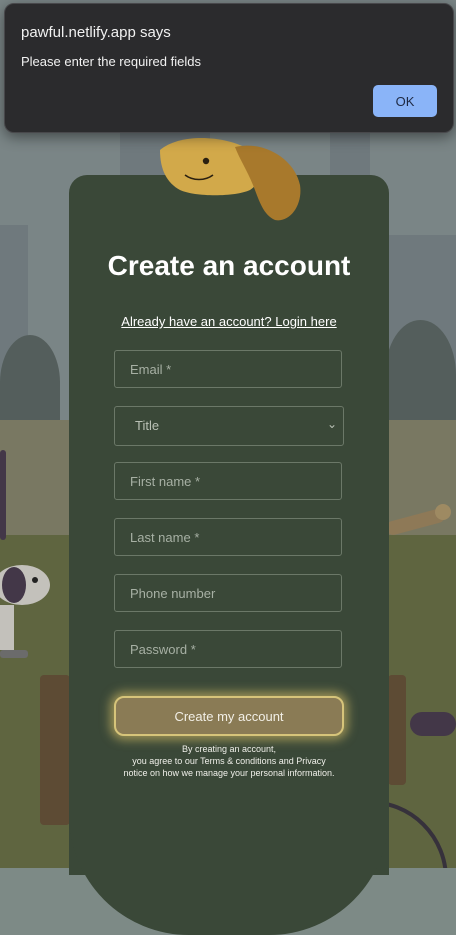 Image resolution: width=456 pixels, height=935 pixels. What do you see at coordinates (229, 716) in the screenshot?
I see `create-account-button: Create my account` at bounding box center [229, 716].